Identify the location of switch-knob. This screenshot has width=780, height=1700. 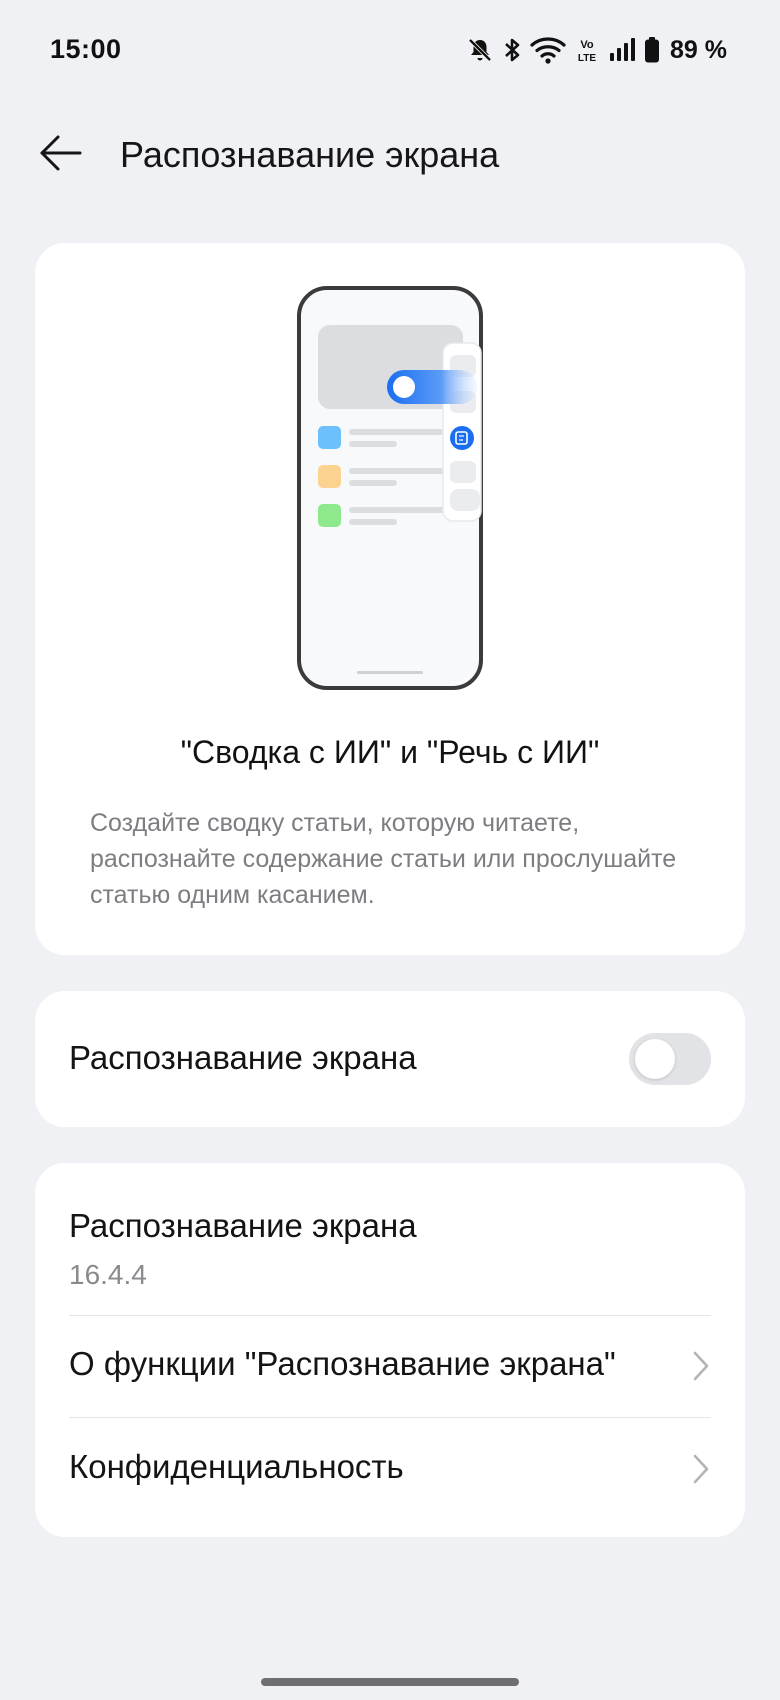
(655, 1059).